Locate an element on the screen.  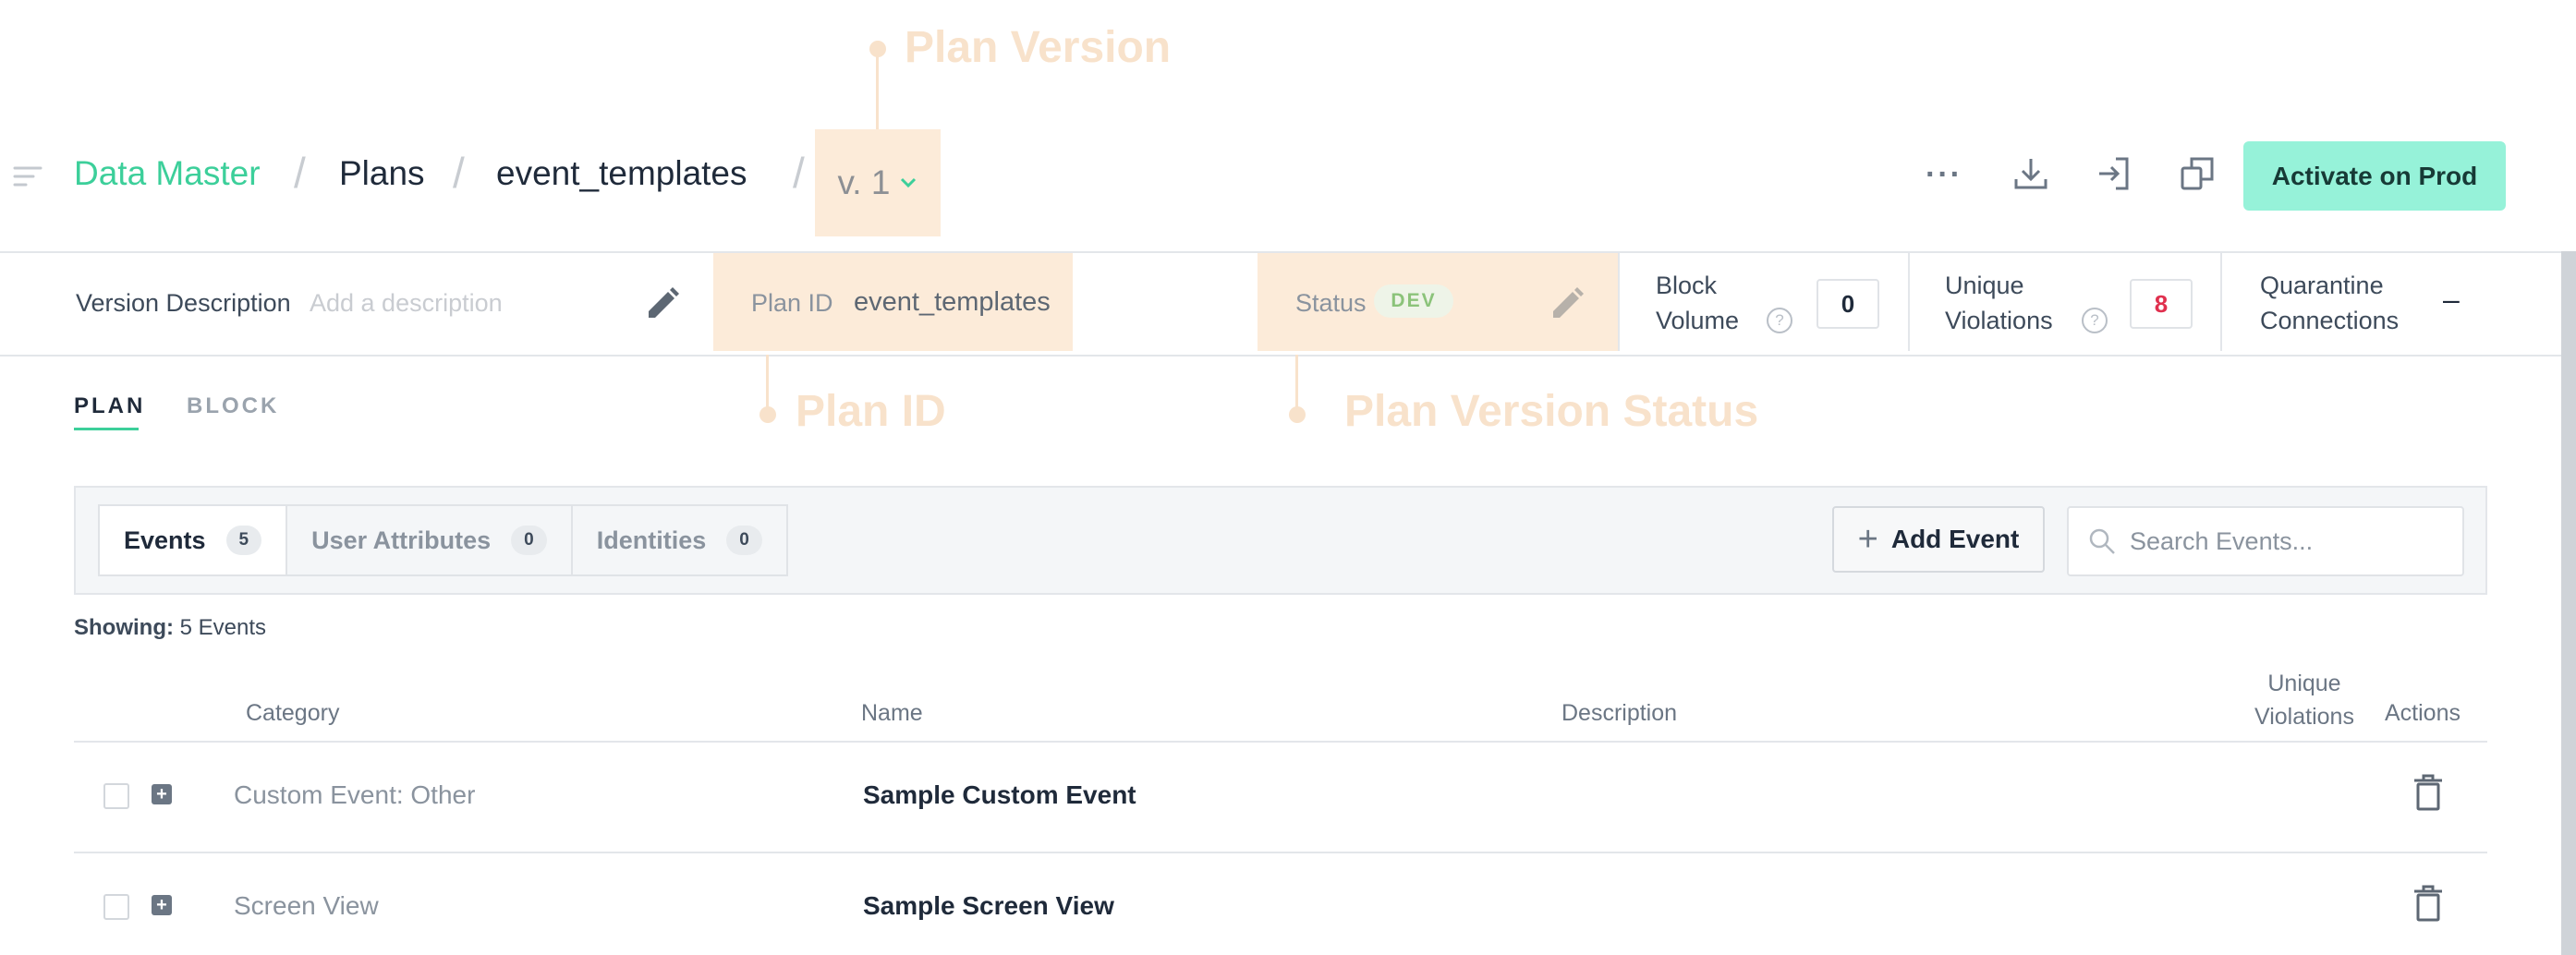
table-row is located at coordinates (1280, 904).